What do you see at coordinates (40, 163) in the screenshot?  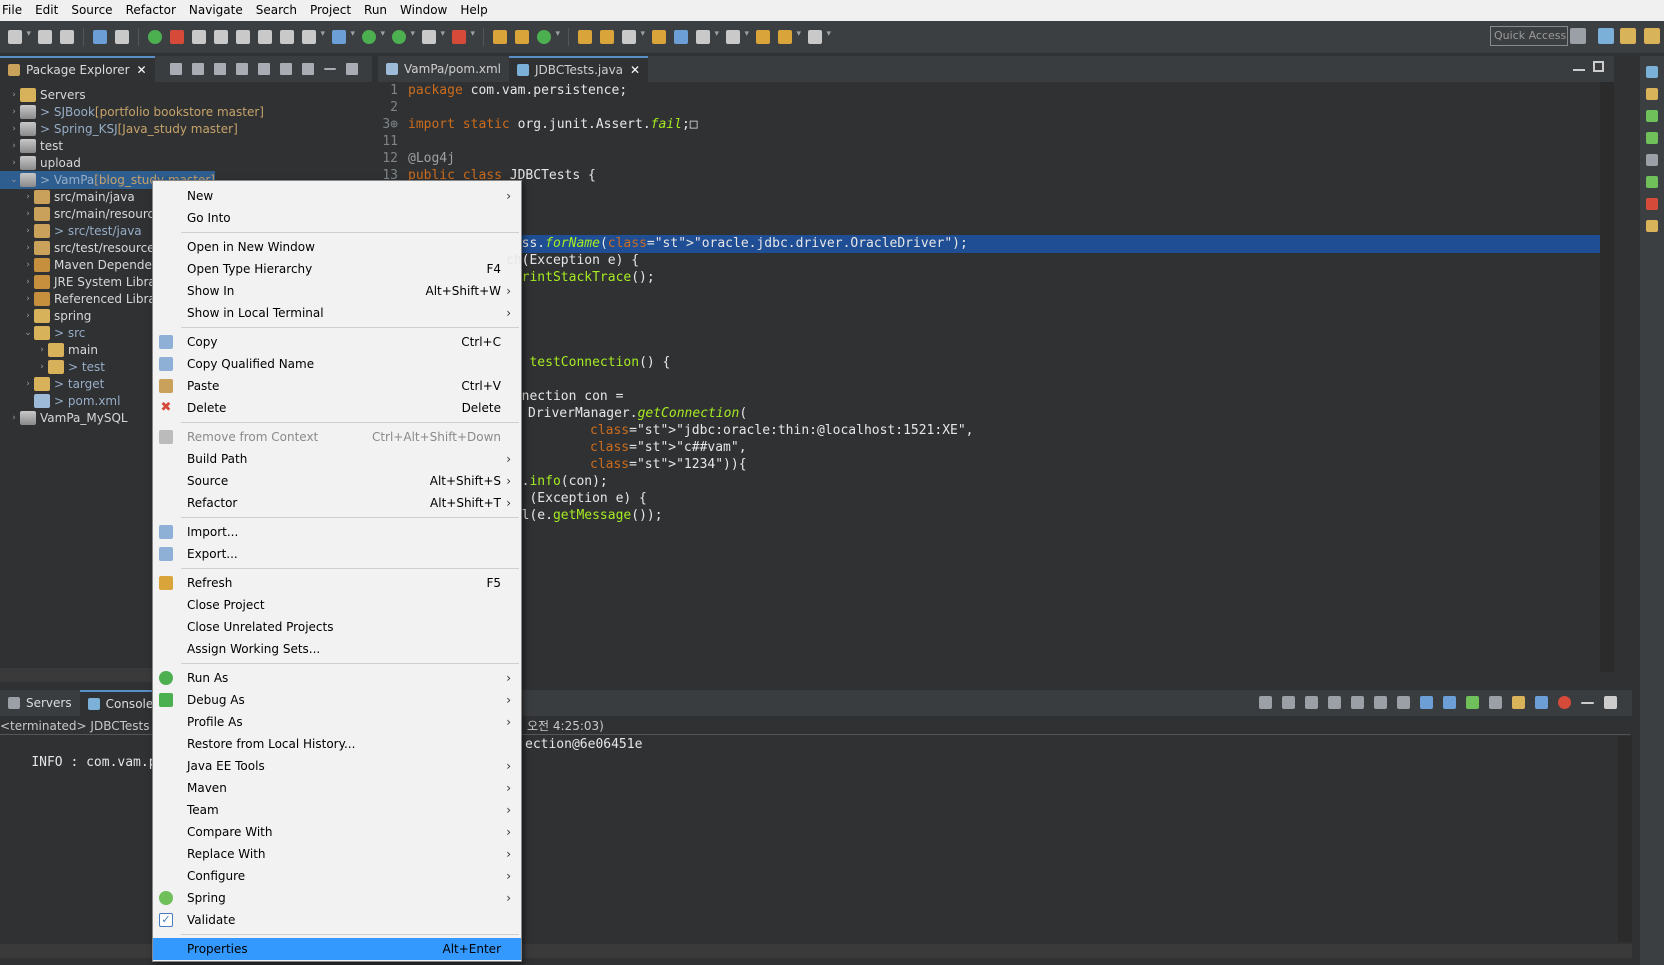 I see `tree-item: › upload` at bounding box center [40, 163].